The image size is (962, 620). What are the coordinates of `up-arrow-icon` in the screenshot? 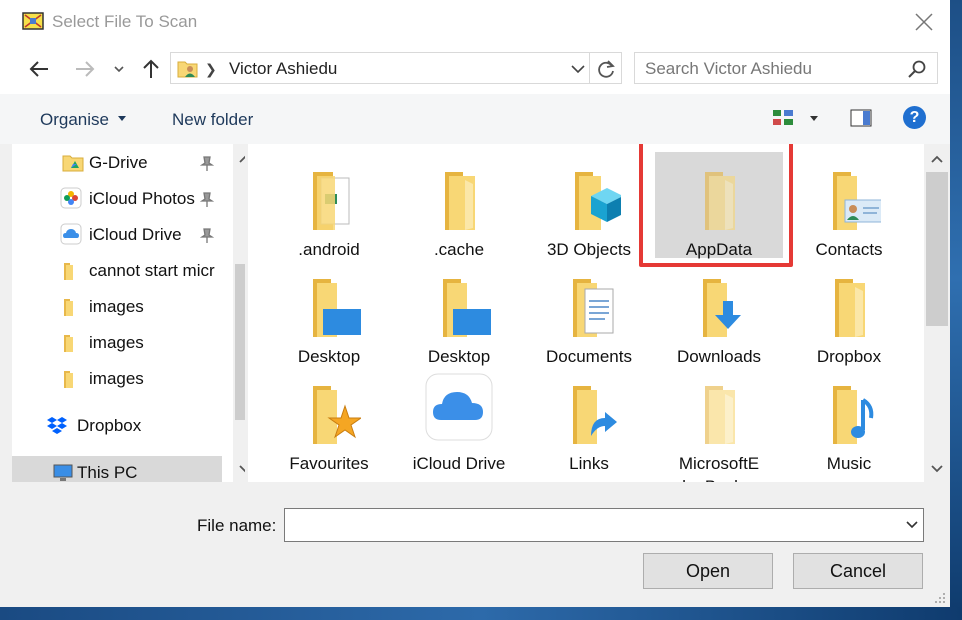 It's located at (151, 69).